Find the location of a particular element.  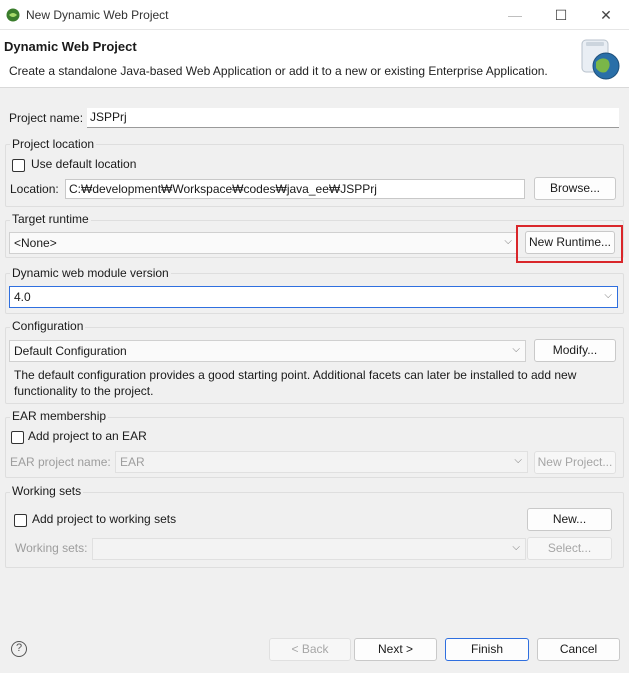

use-default-location-label: Use default location is located at coordinates (83, 164).